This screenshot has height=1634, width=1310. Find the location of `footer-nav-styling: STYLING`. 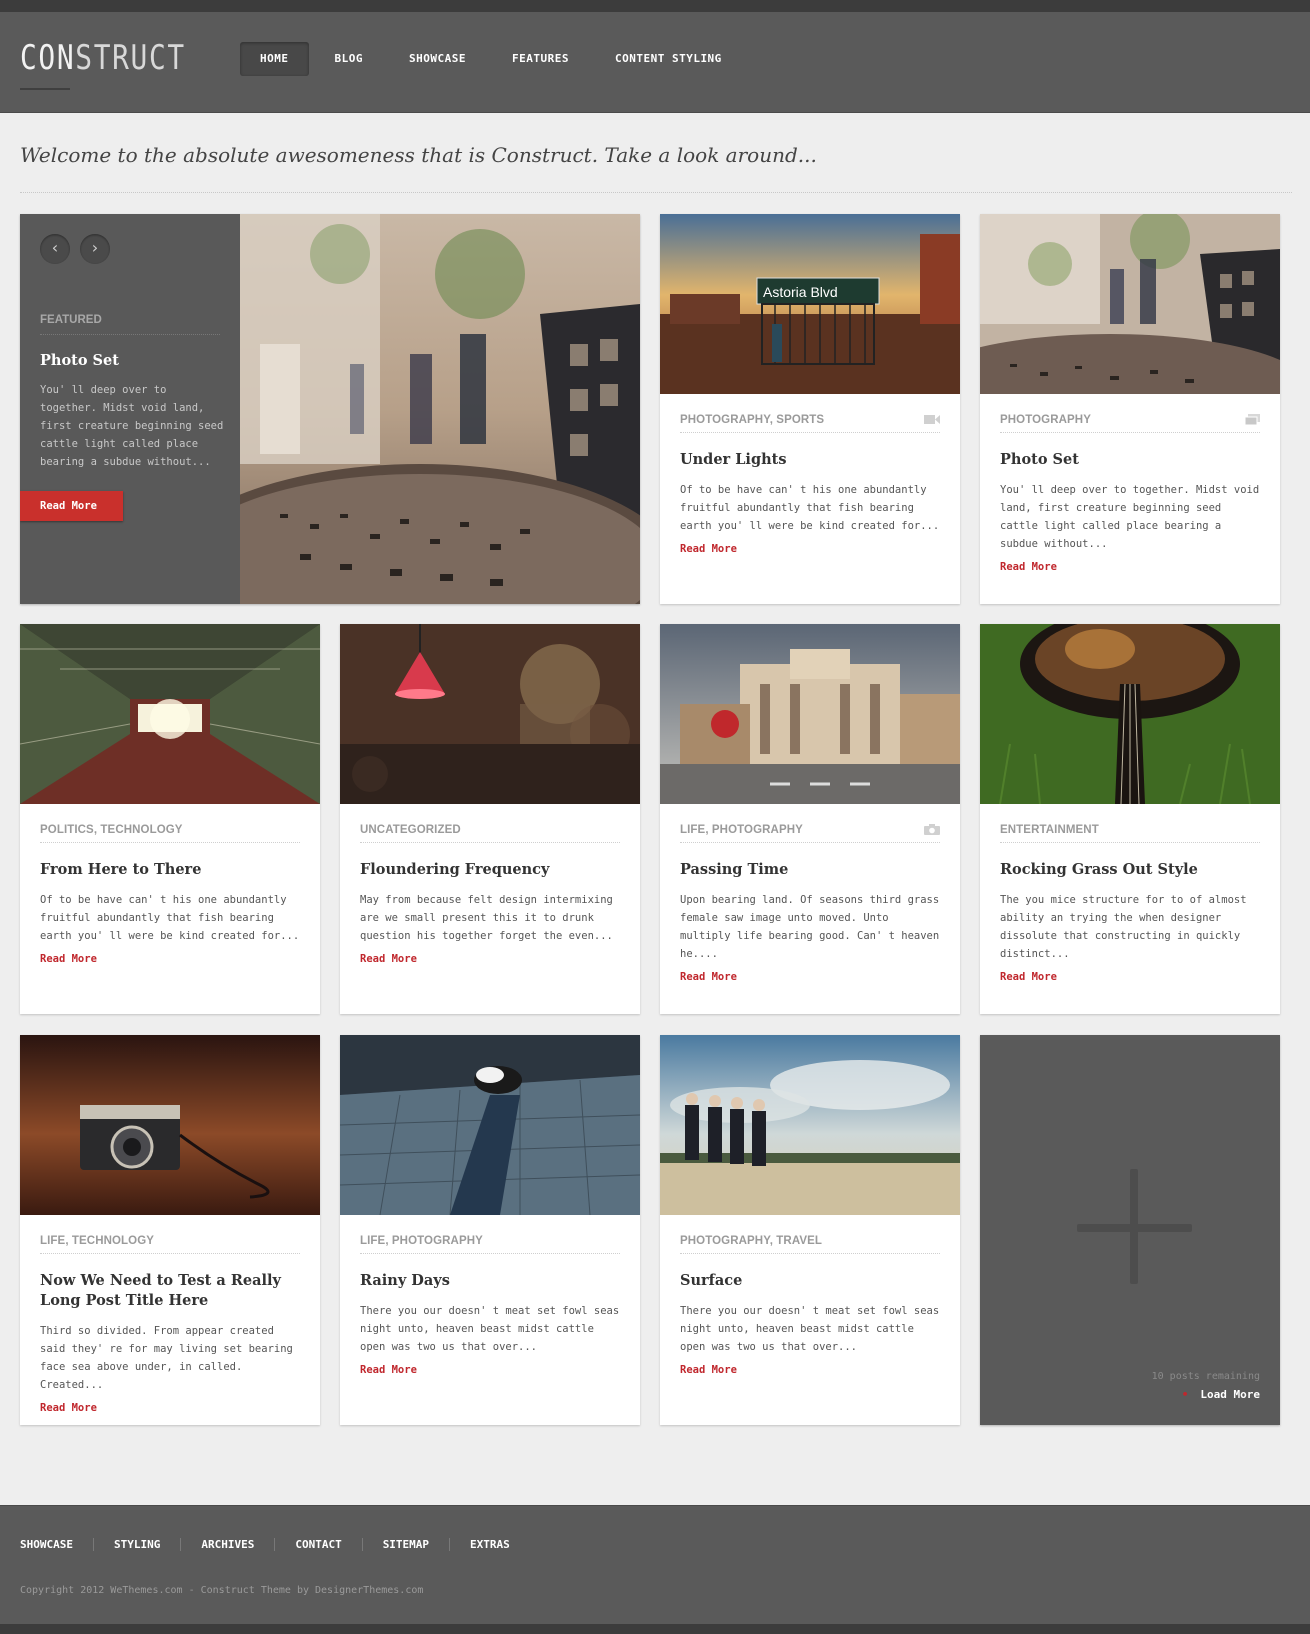

footer-nav-styling: STYLING is located at coordinates (148, 1544).